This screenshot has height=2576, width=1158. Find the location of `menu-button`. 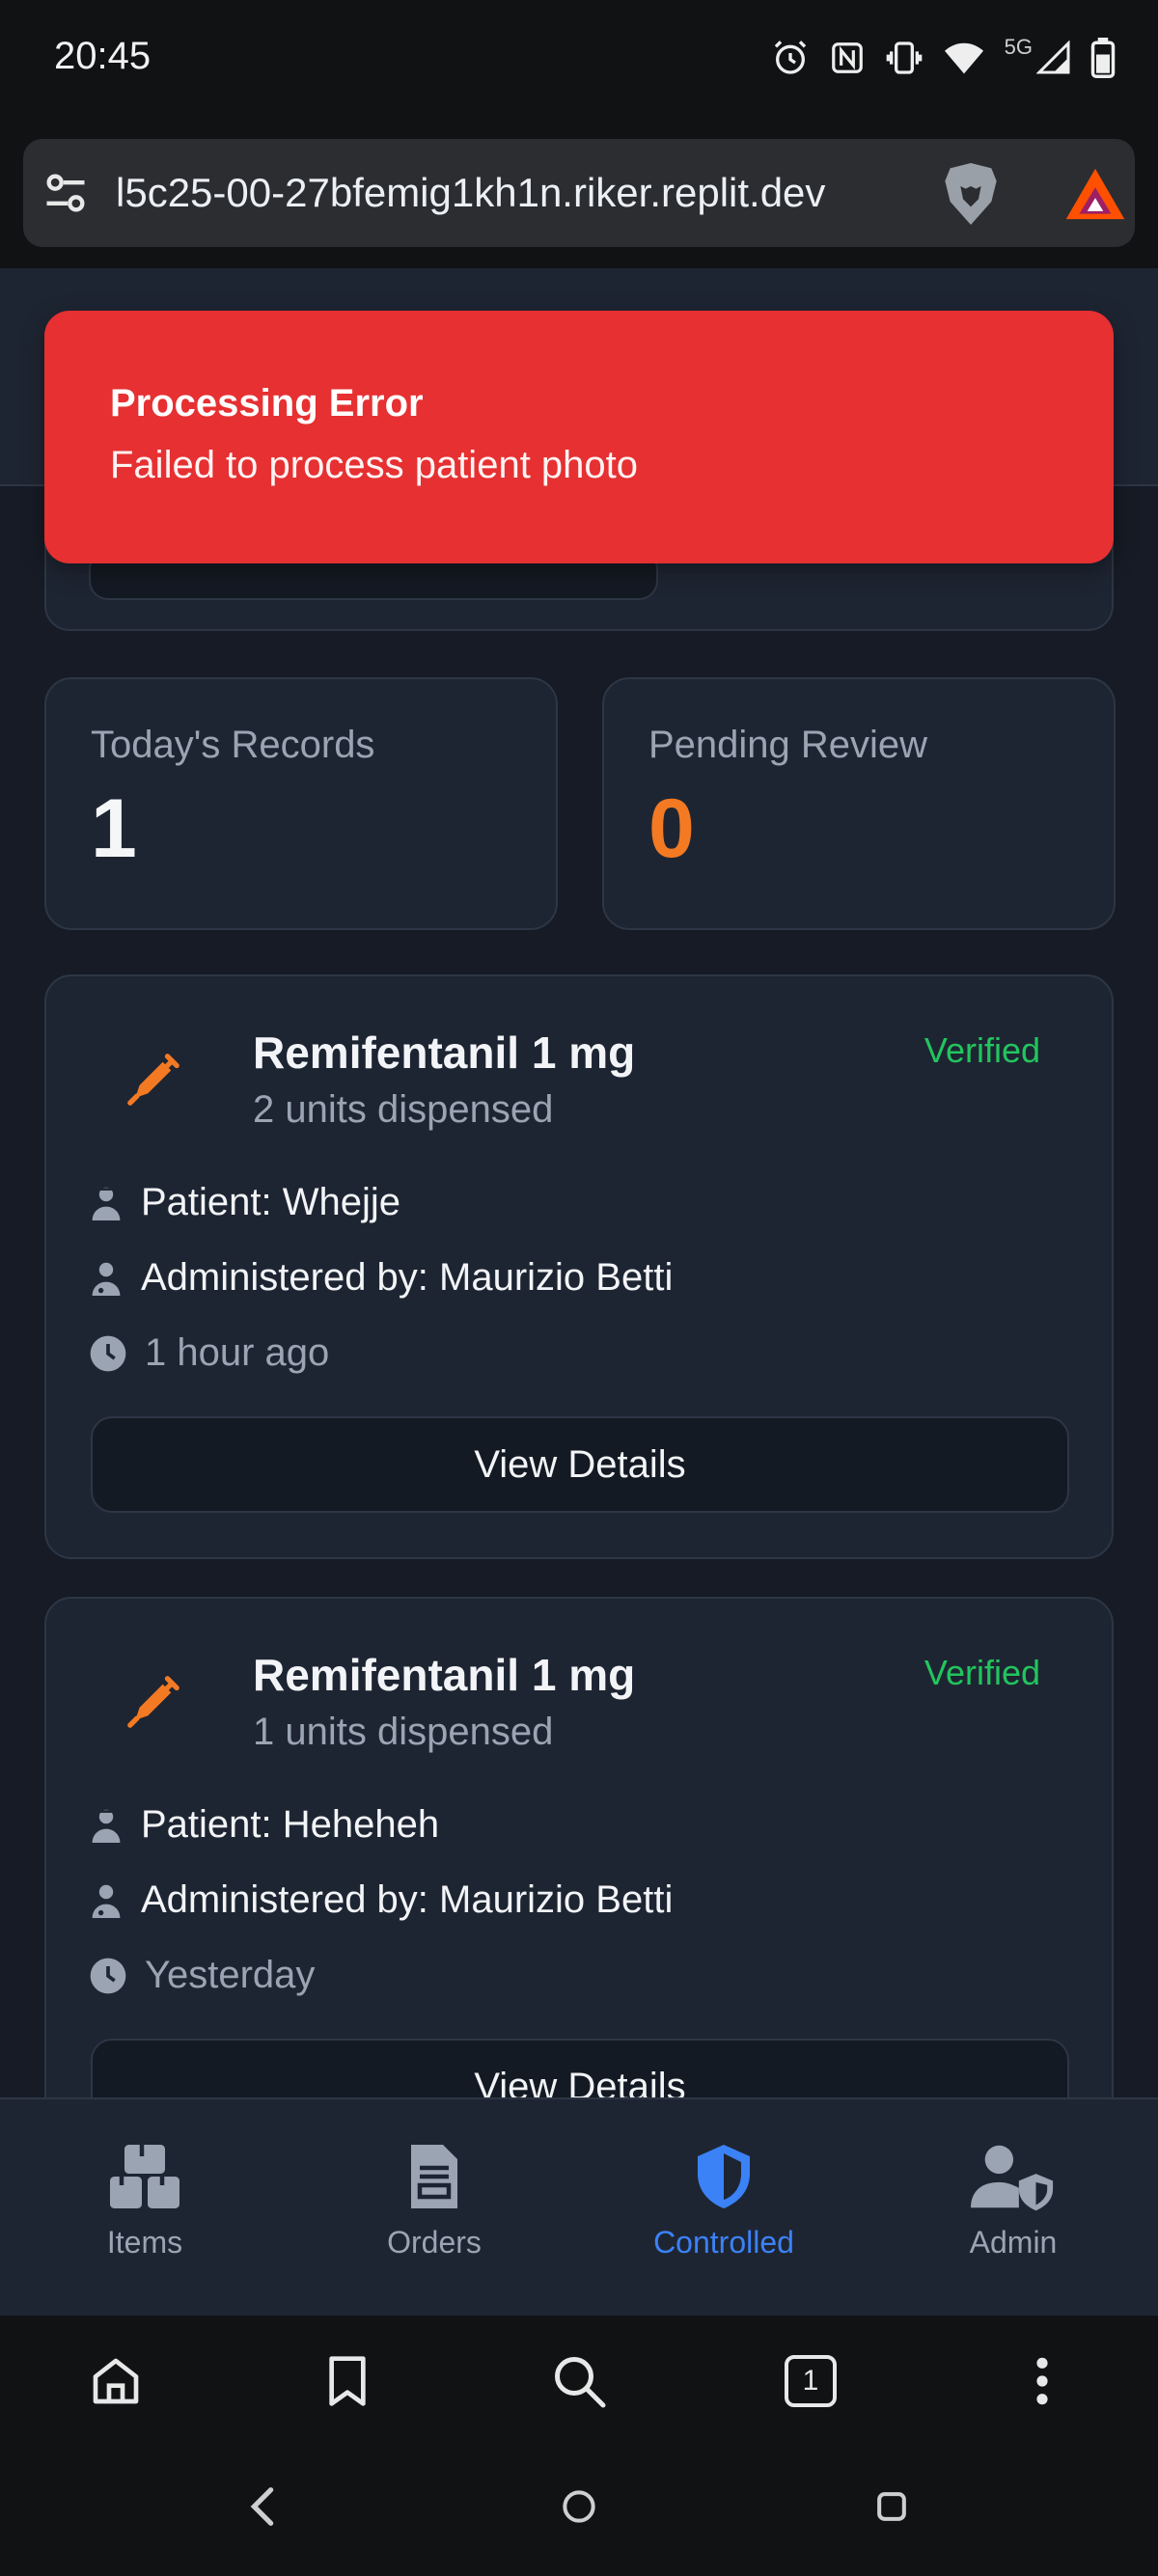

menu-button is located at coordinates (1042, 2381).